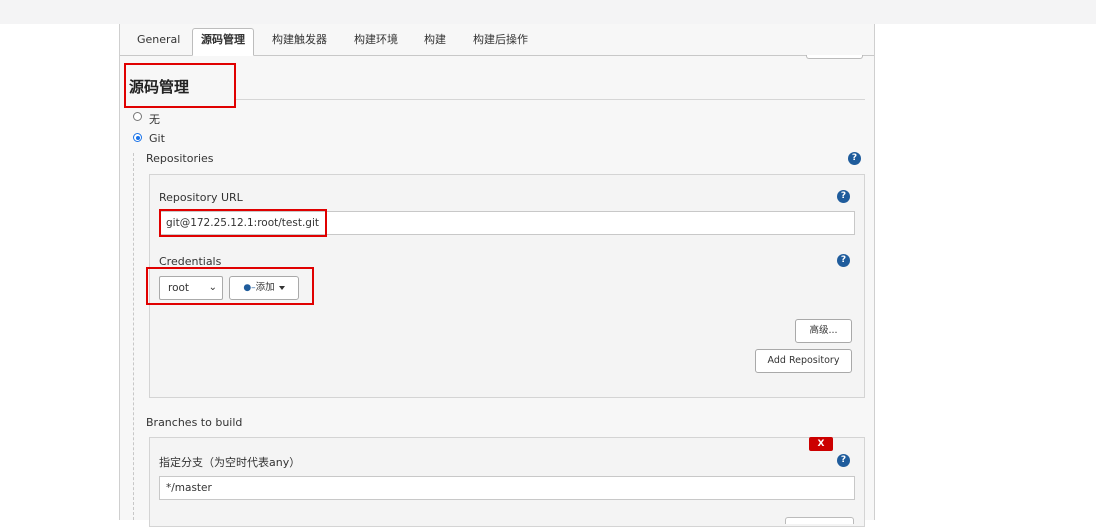 This screenshot has width=1096, height=527. I want to click on tab-bar: General 源码管理 构建触发器 构建环境 构建 构建后操作, so click(497, 40).